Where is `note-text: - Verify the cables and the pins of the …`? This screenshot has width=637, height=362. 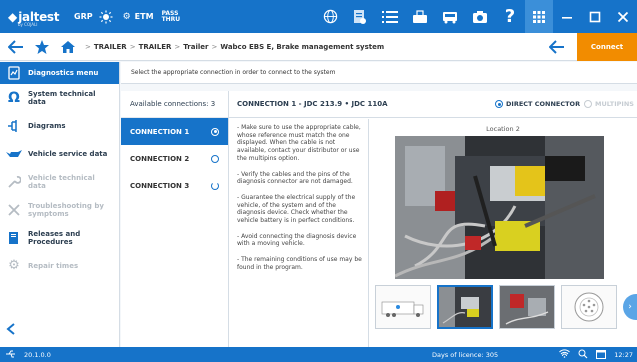 note-text: - Verify the cables and the pins of the … is located at coordinates (295, 178).